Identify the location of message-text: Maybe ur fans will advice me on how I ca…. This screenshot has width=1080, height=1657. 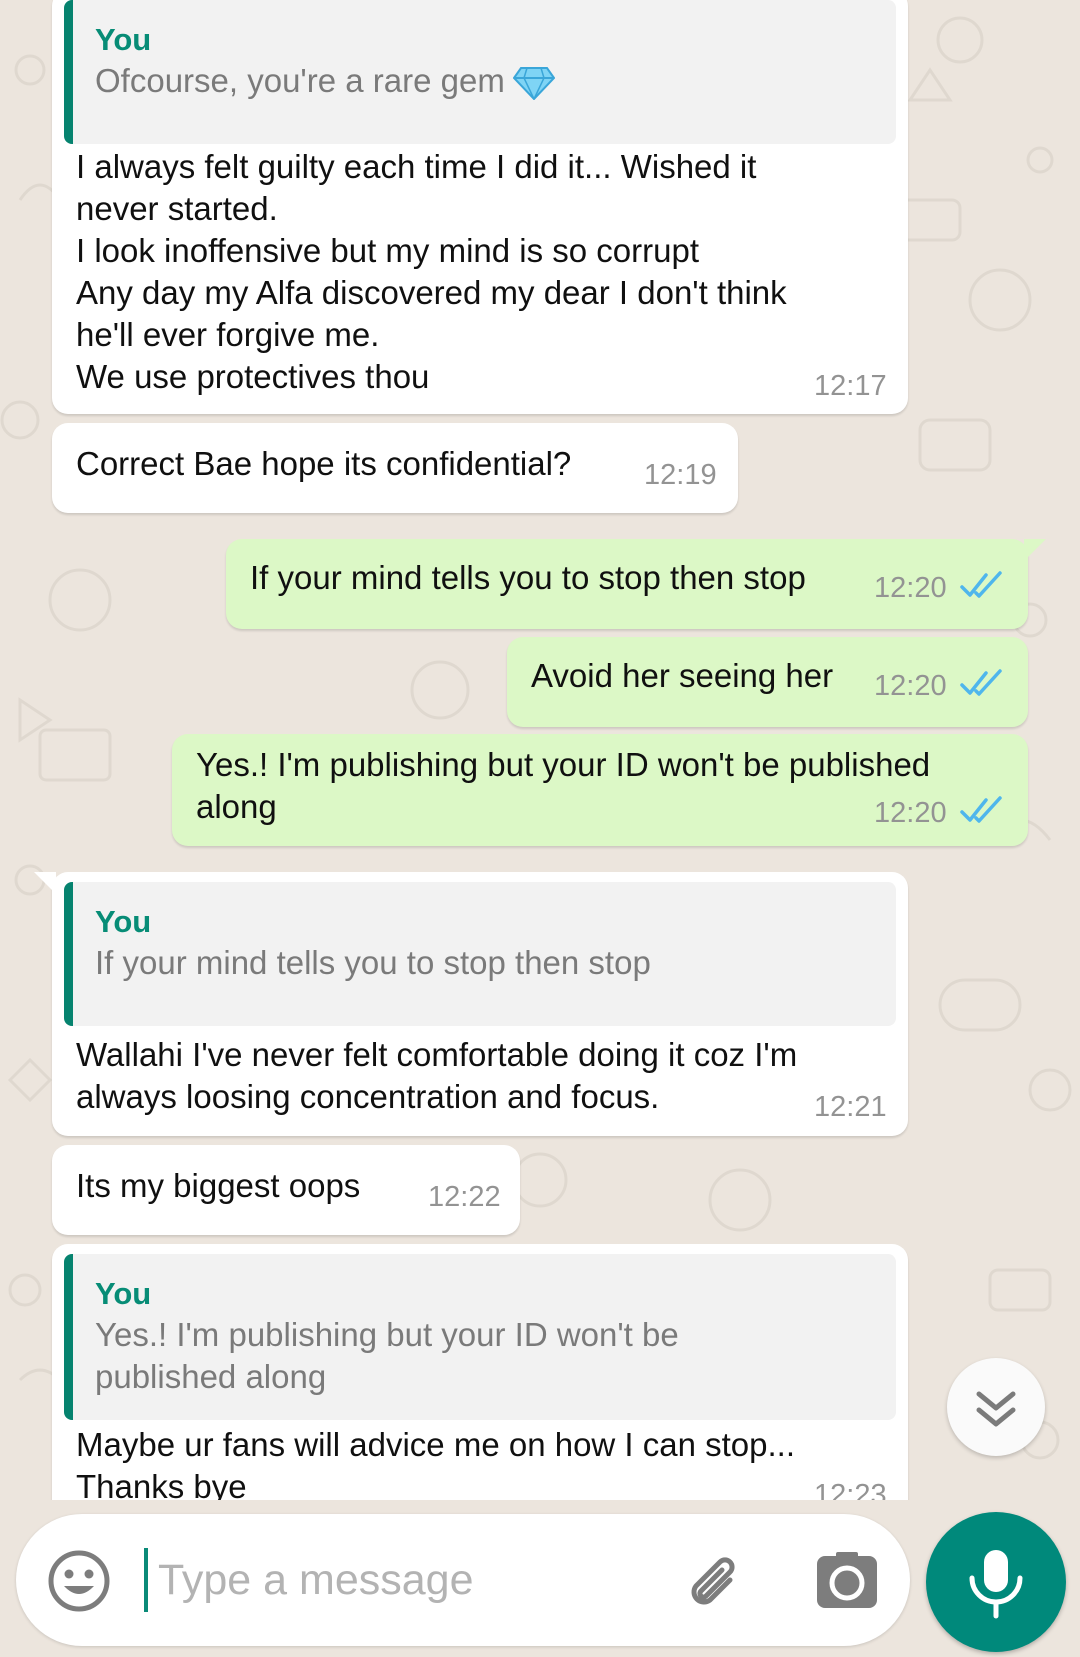
(436, 1463).